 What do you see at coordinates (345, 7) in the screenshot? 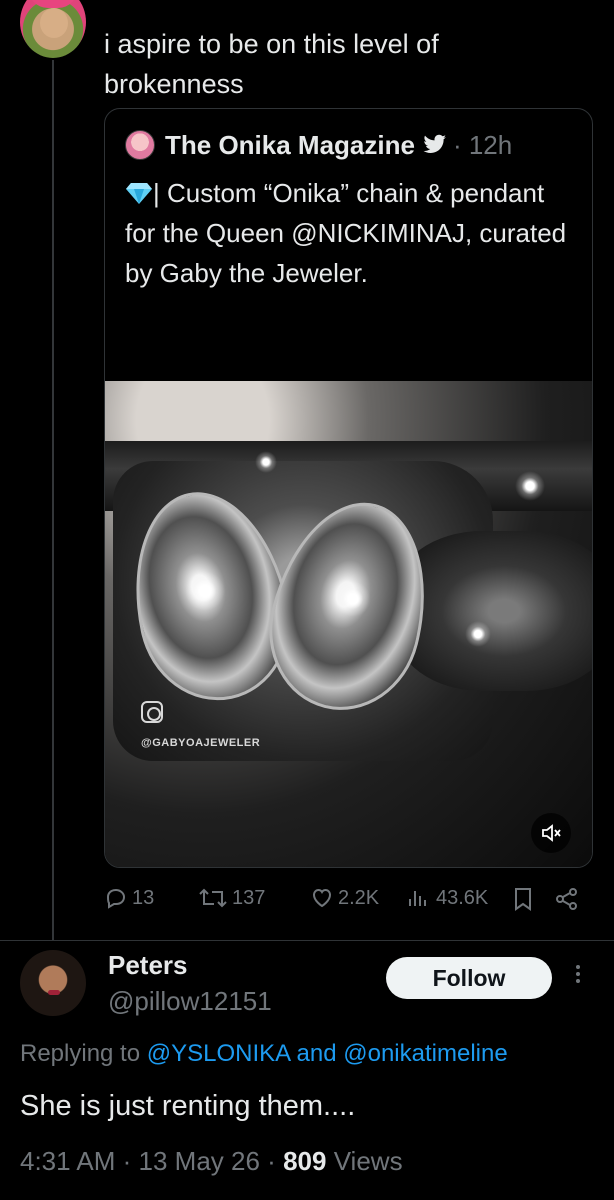
I see `cropped-header` at bounding box center [345, 7].